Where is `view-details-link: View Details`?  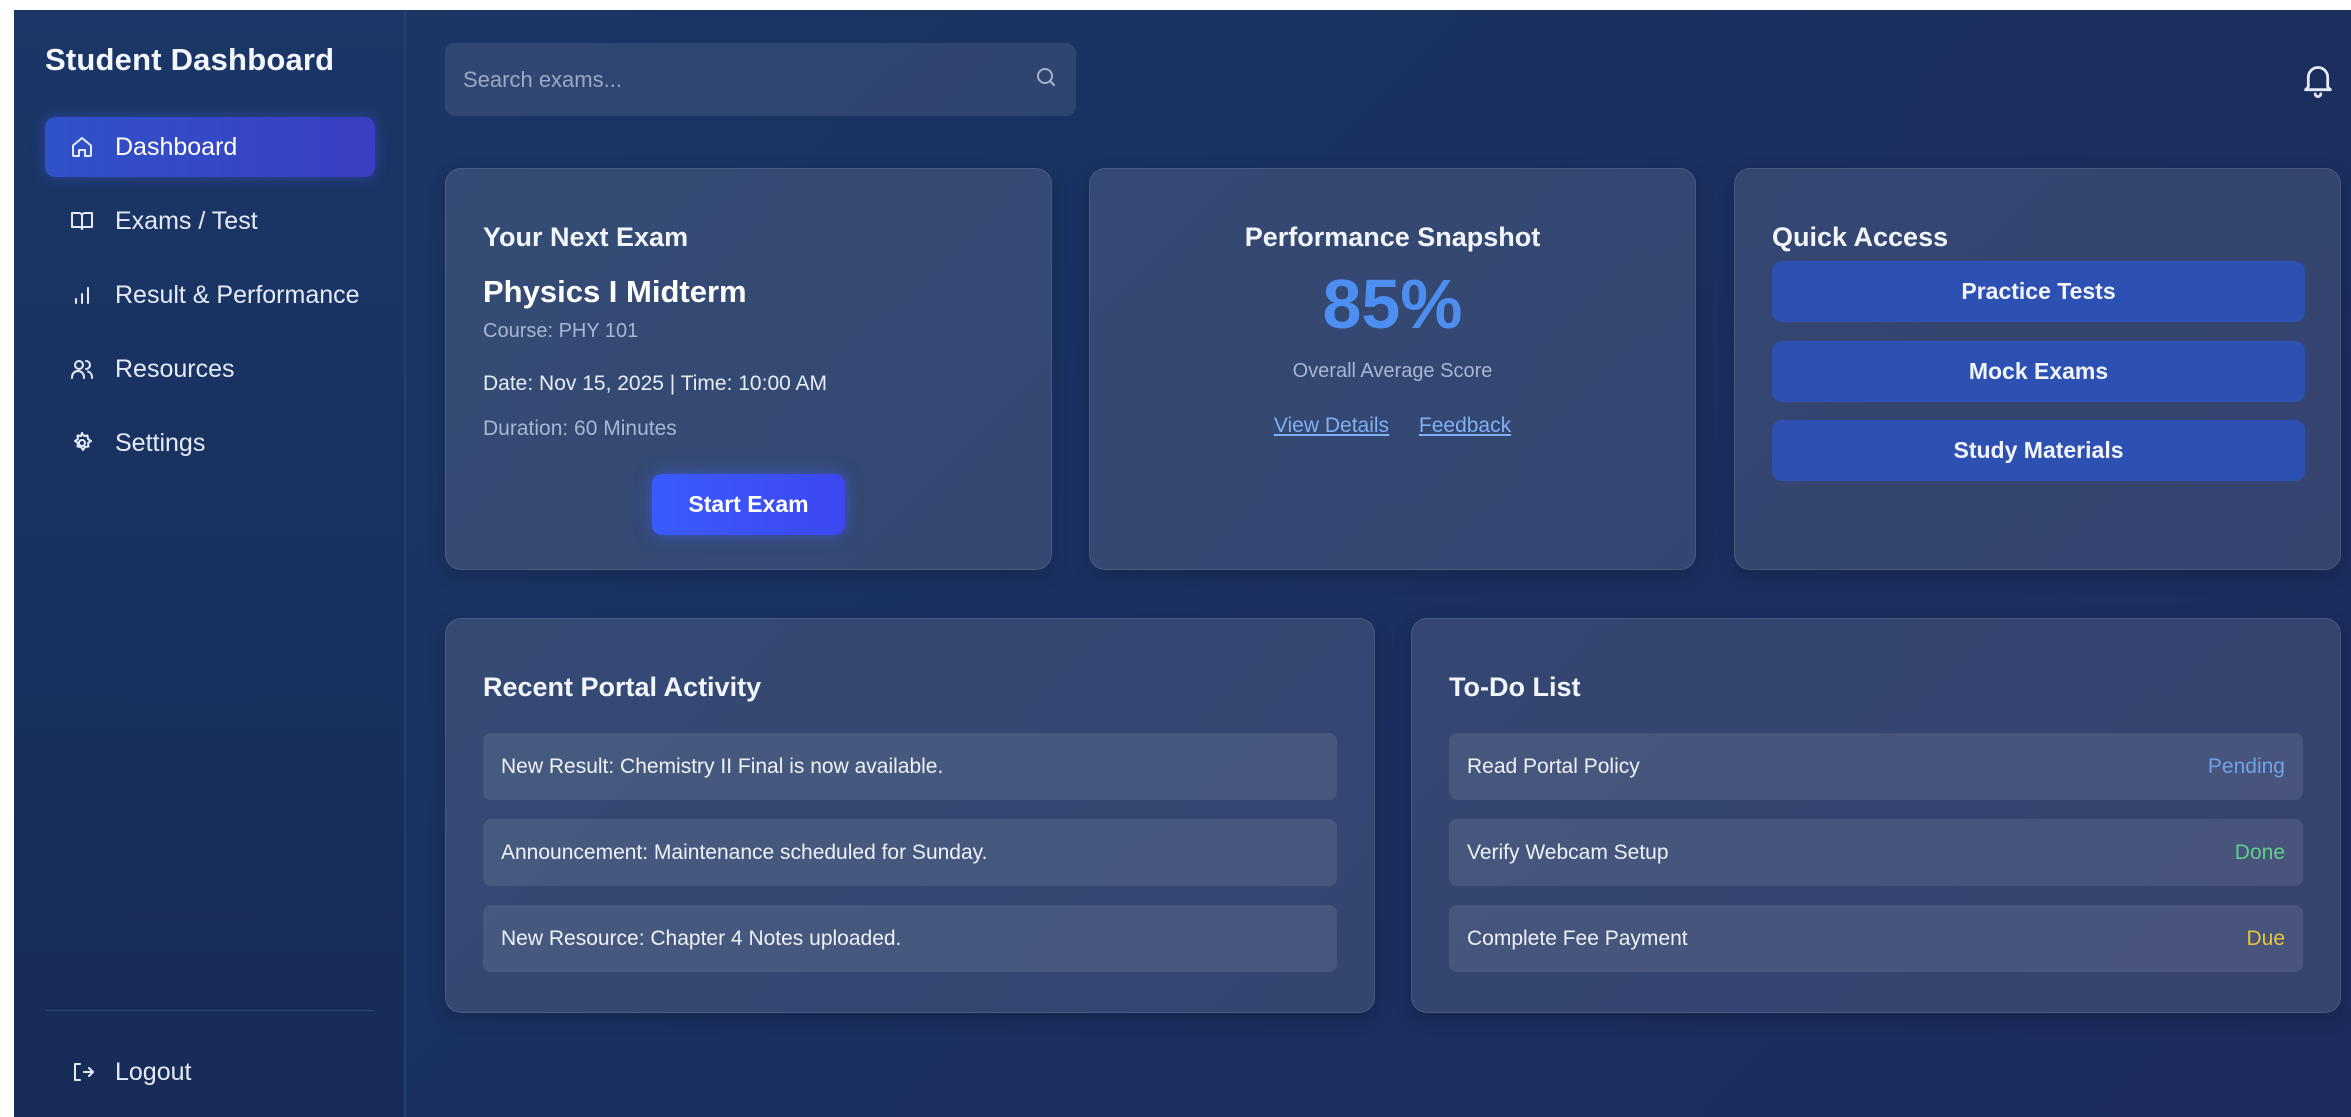
view-details-link: View Details is located at coordinates (1331, 425).